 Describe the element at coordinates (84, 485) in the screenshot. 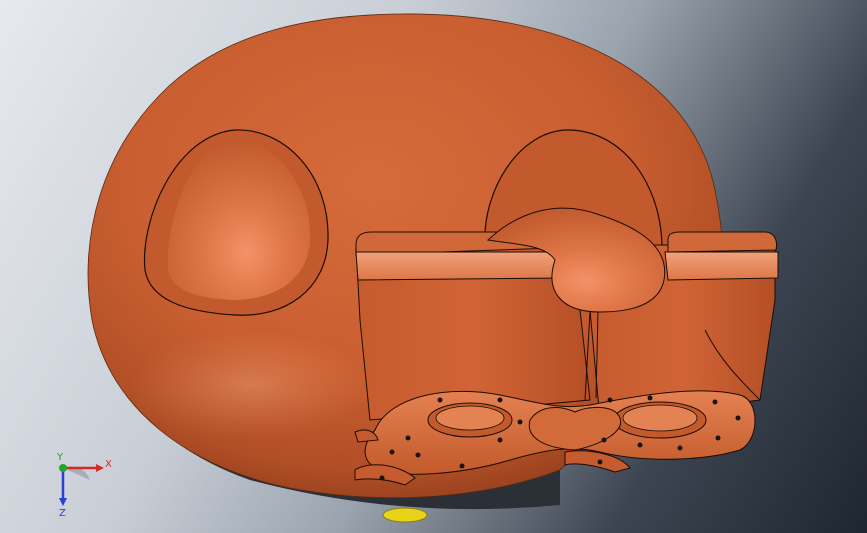

I see `coordinate-triad: X Y Z` at that location.